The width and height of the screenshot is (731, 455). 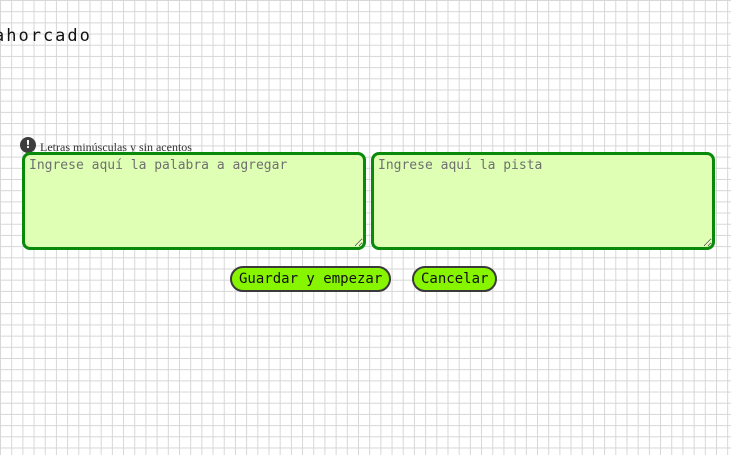 What do you see at coordinates (311, 279) in the screenshot?
I see `save-and-start-button: Guardar y empezar` at bounding box center [311, 279].